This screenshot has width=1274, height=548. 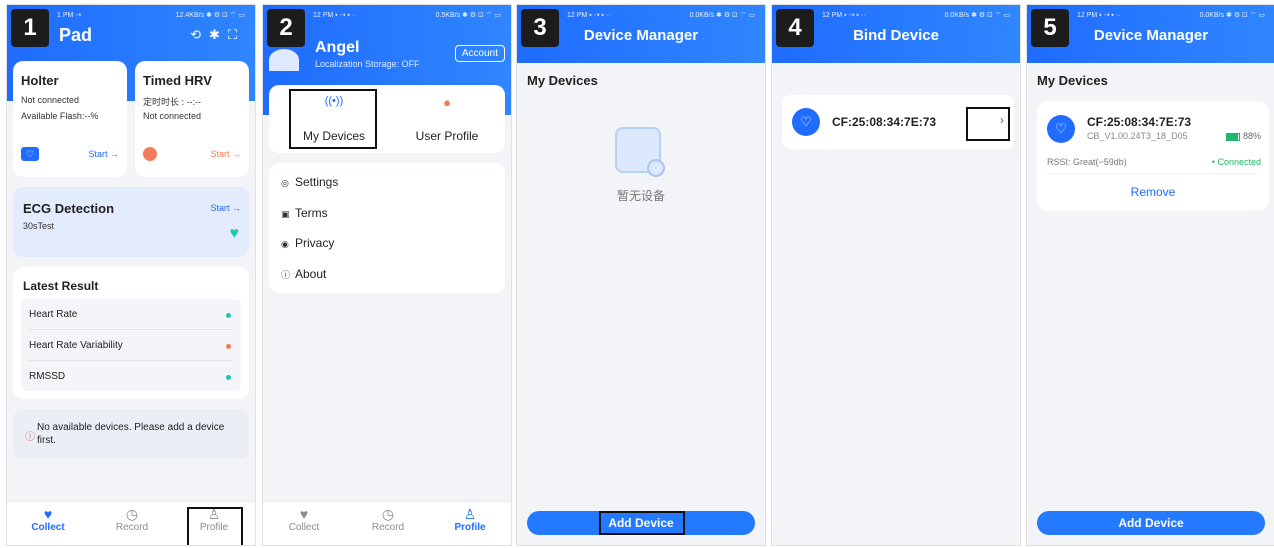 What do you see at coordinates (642, 523) in the screenshot?
I see `highlight-add-device` at bounding box center [642, 523].